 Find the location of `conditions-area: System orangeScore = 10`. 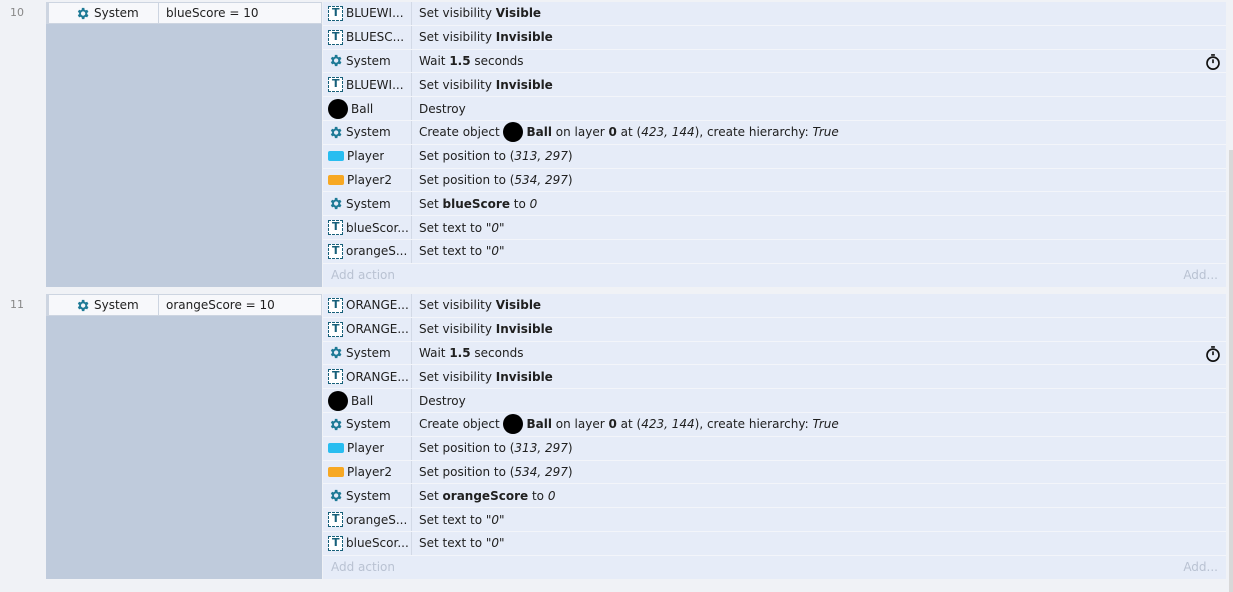

conditions-area: System orangeScore = 10 is located at coordinates (184, 436).